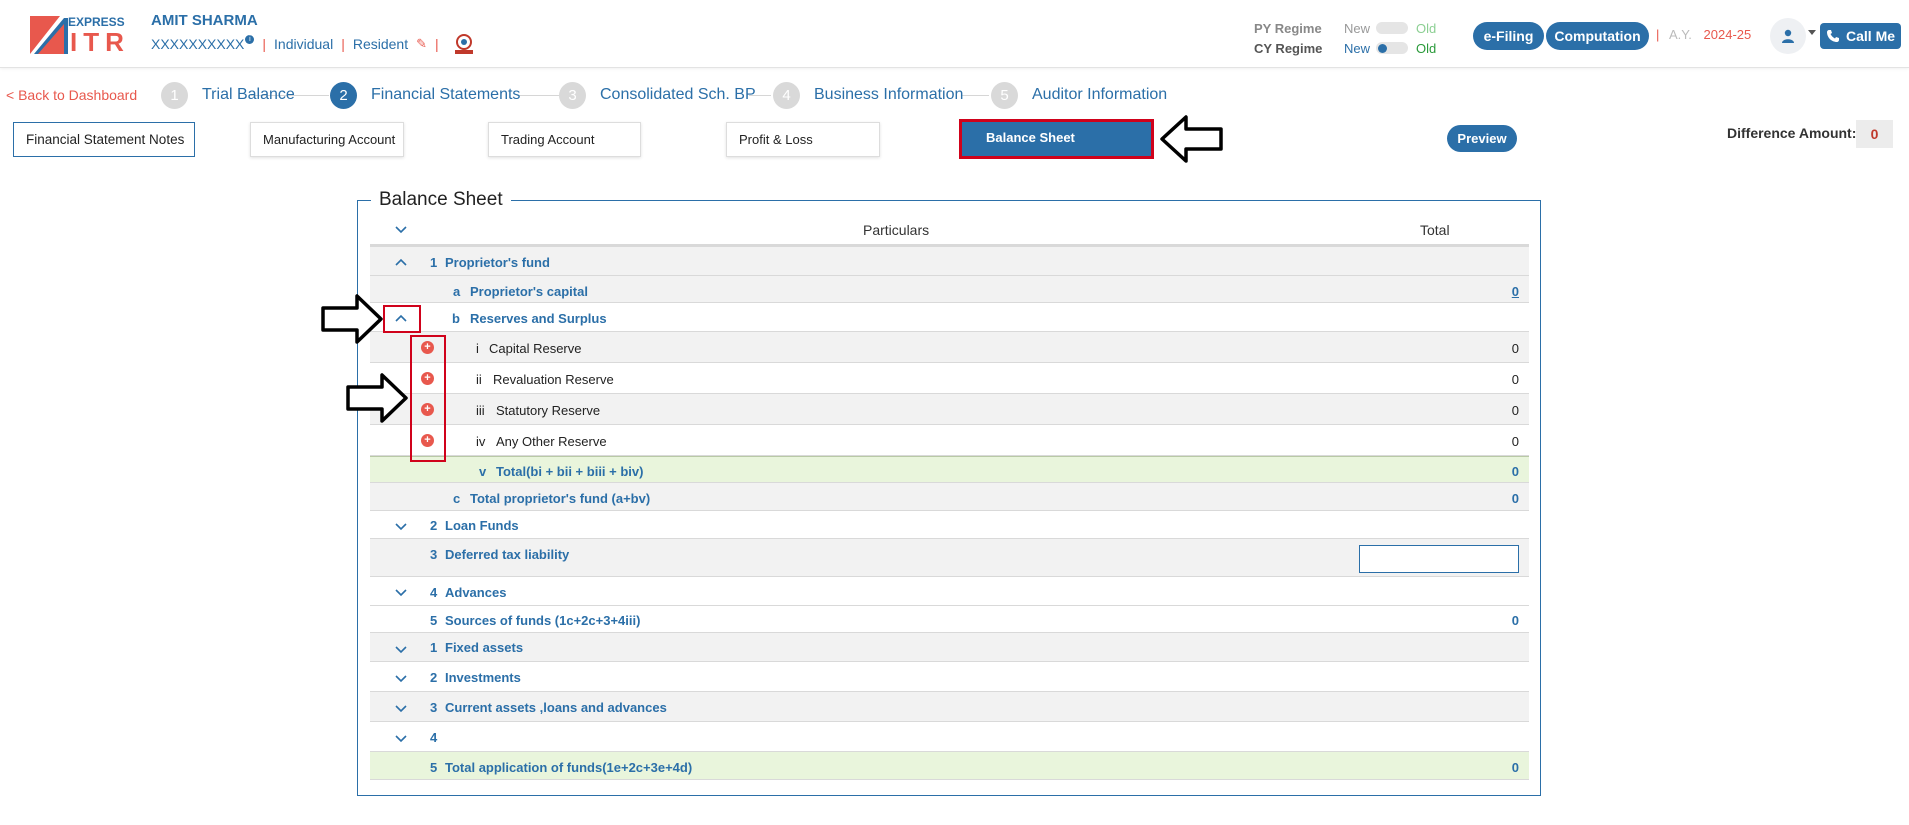 This screenshot has width=1909, height=825. I want to click on step-label: Auditor Information, so click(1100, 94).